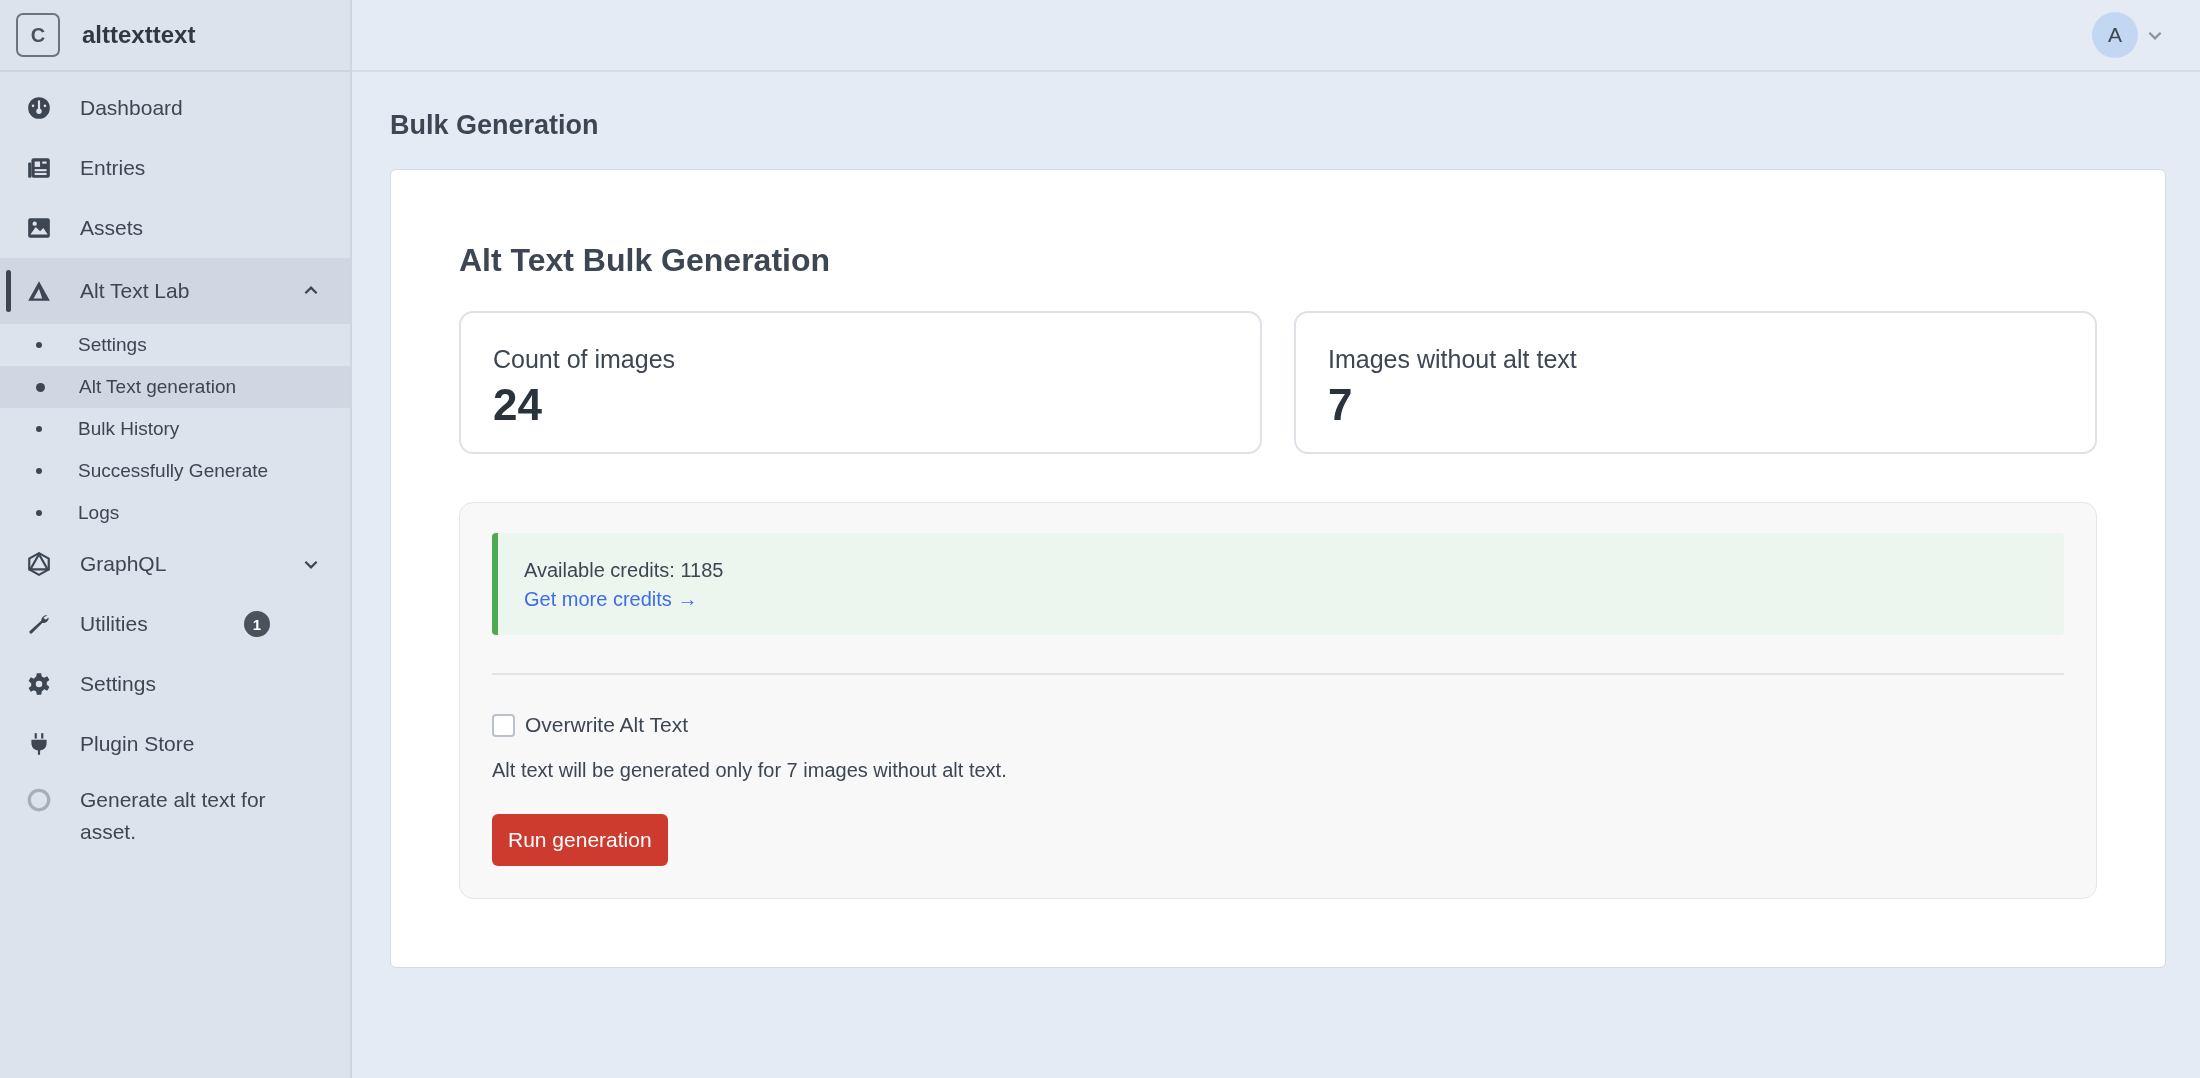  What do you see at coordinates (175, 744) in the screenshot?
I see `sidebar-item: Plugin Store` at bounding box center [175, 744].